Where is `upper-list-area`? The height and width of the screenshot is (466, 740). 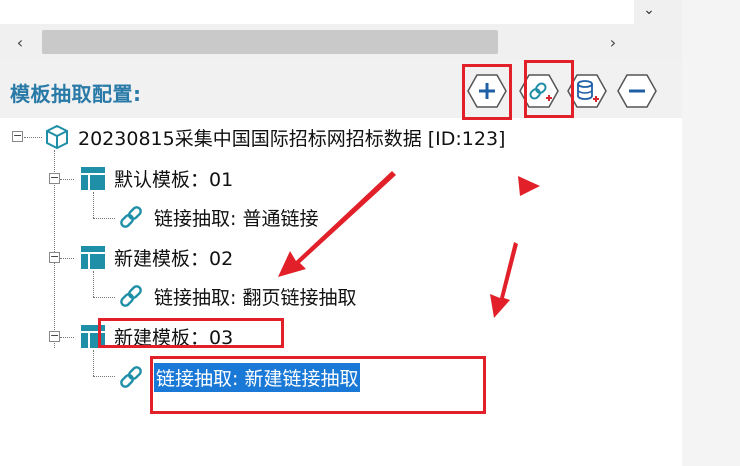
upper-list-area is located at coordinates (317, 12).